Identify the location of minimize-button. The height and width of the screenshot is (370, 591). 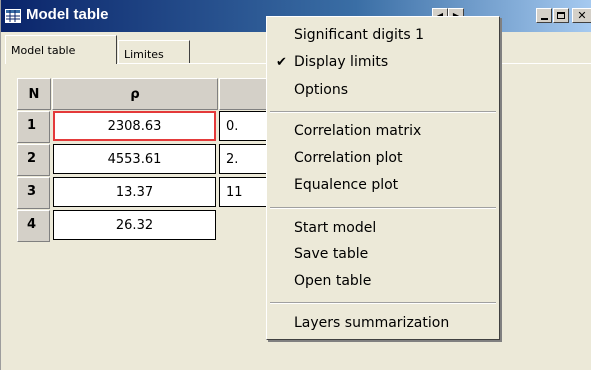
(544, 15).